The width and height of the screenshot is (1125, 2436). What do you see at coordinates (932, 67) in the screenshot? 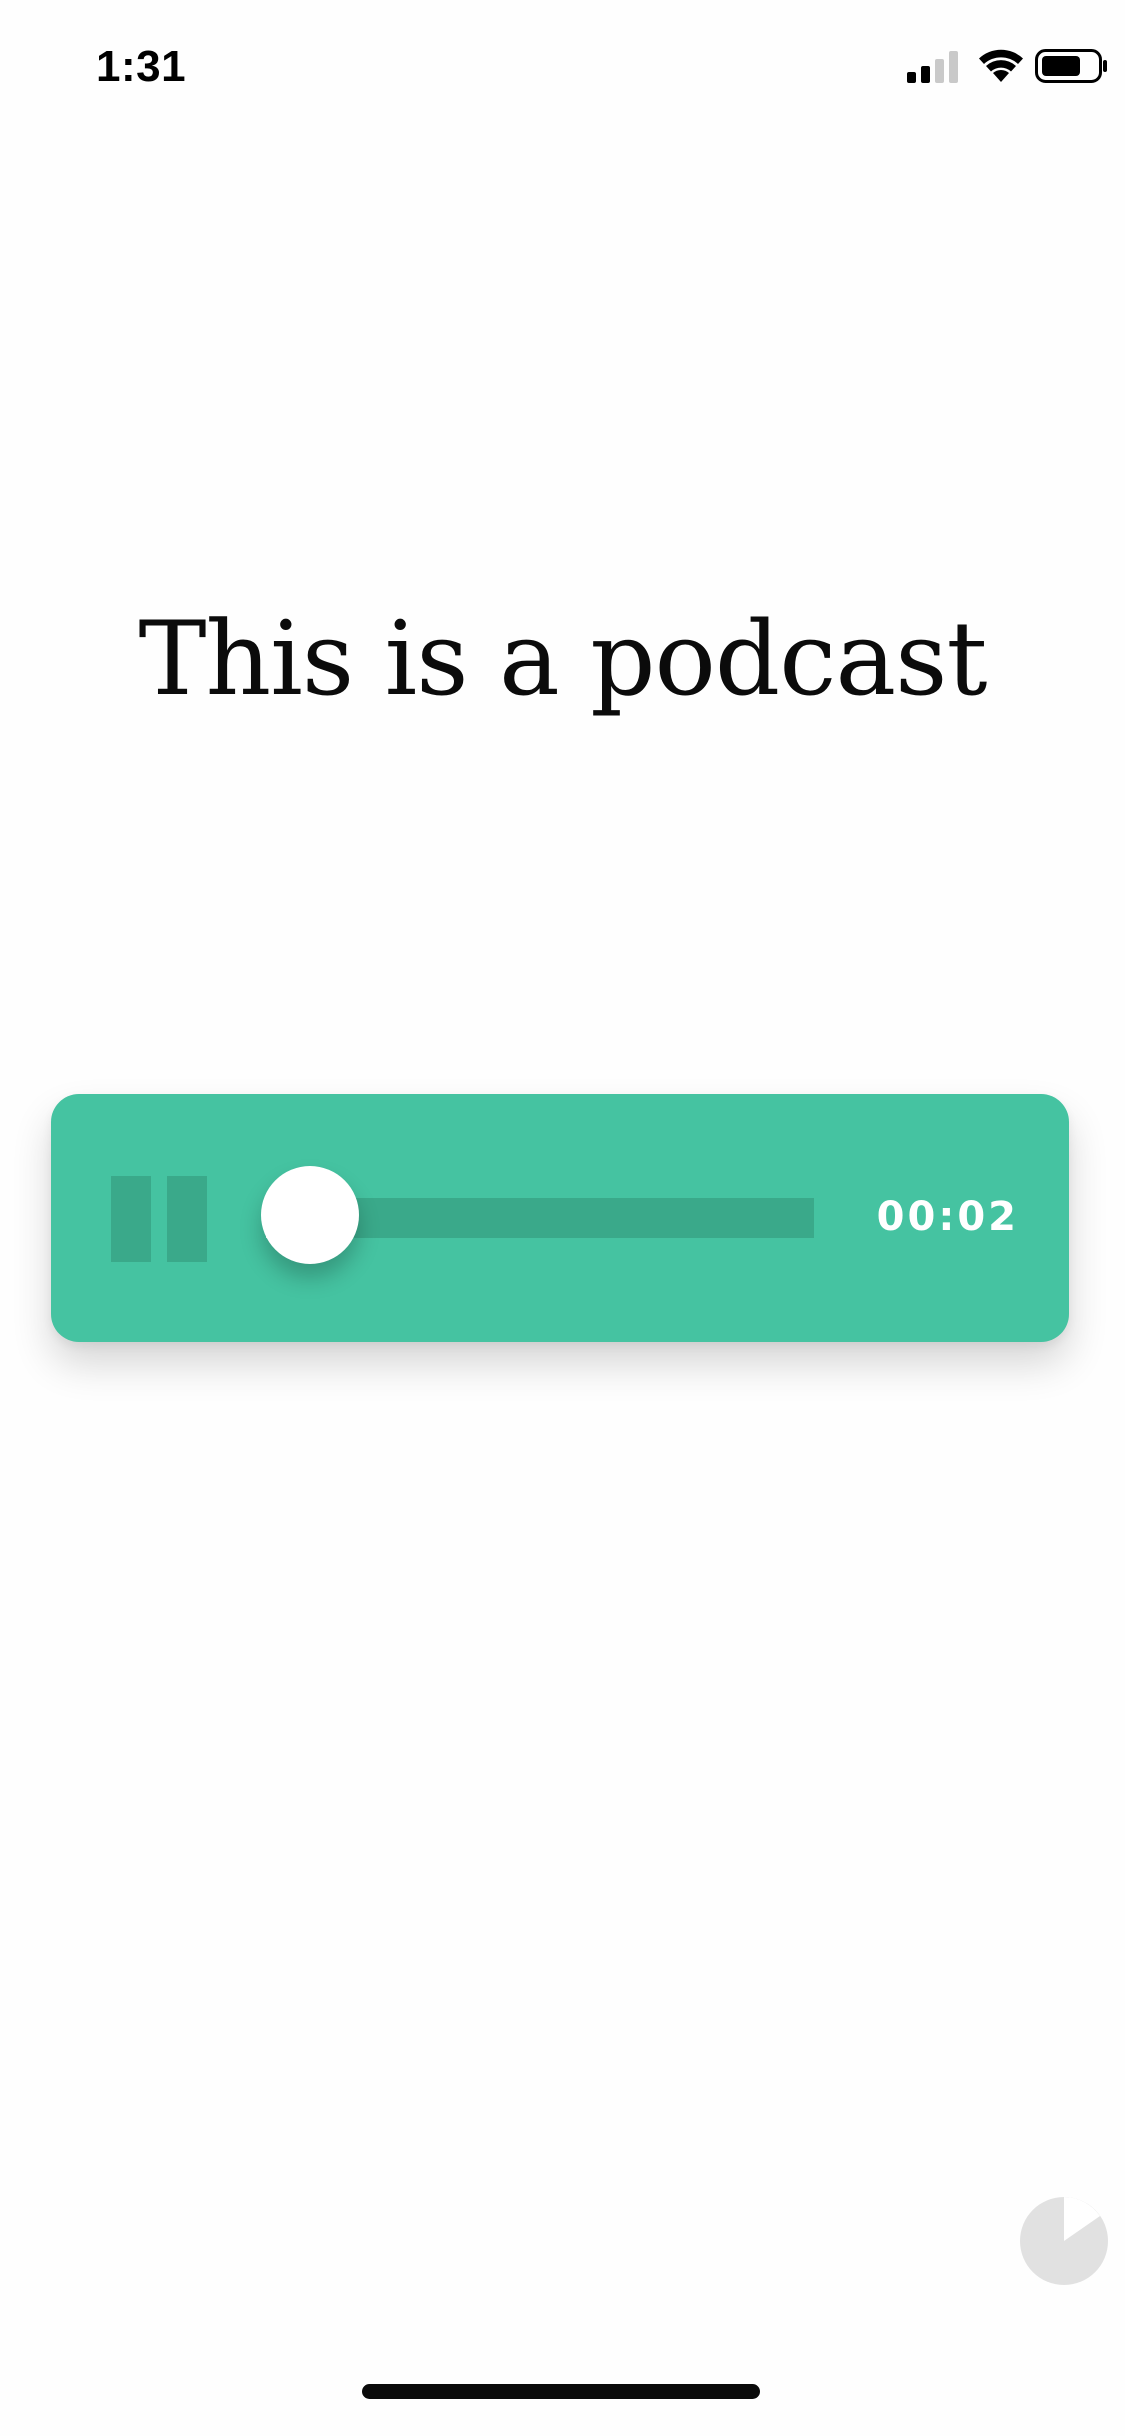
I see `signal-icon` at bounding box center [932, 67].